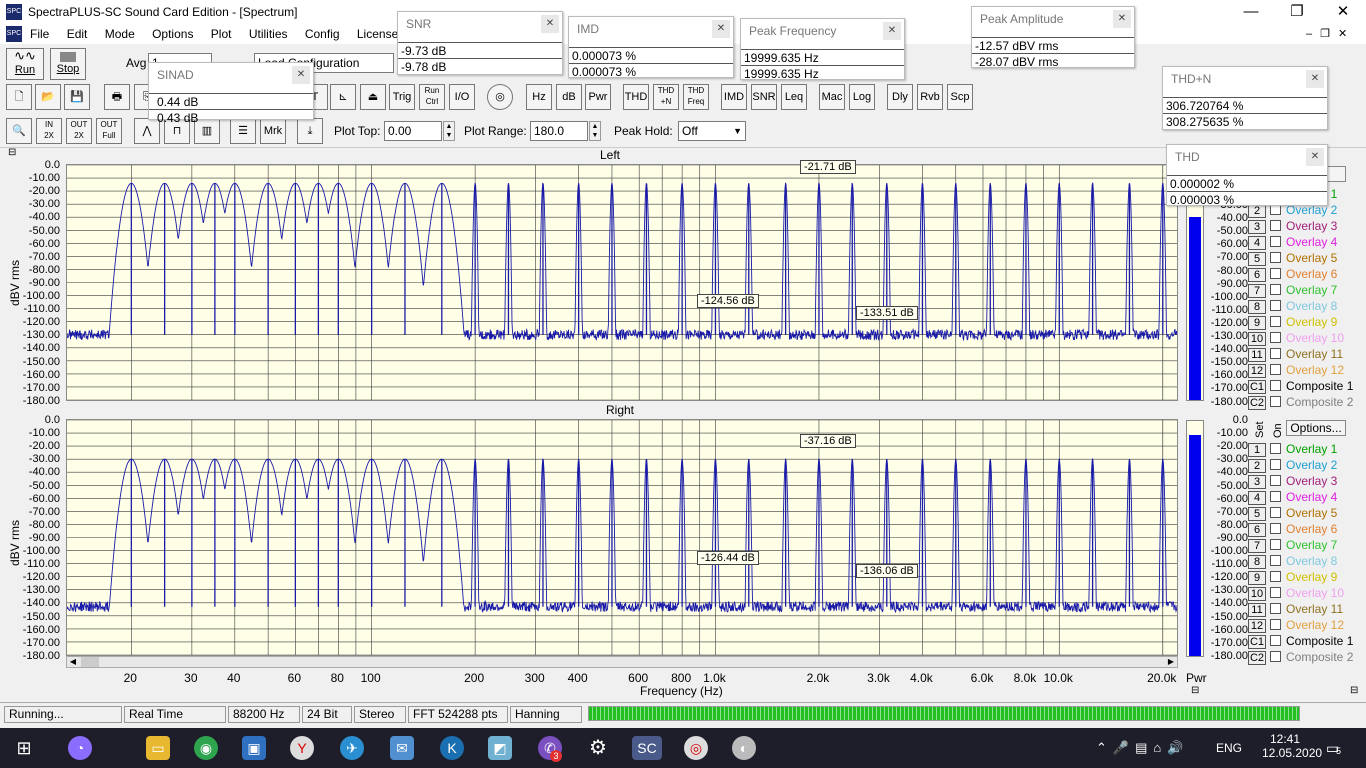 The height and width of the screenshot is (768, 1366). Describe the element at coordinates (622, 662) in the screenshot. I see `horizontal-scrollbar: ◀ ▶` at that location.